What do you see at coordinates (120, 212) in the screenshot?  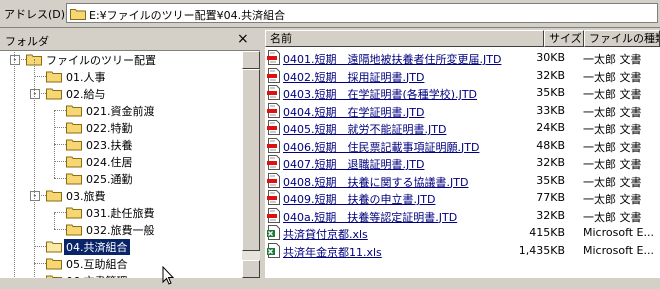 I see `folder-tree-item: 031.赴任旅費` at bounding box center [120, 212].